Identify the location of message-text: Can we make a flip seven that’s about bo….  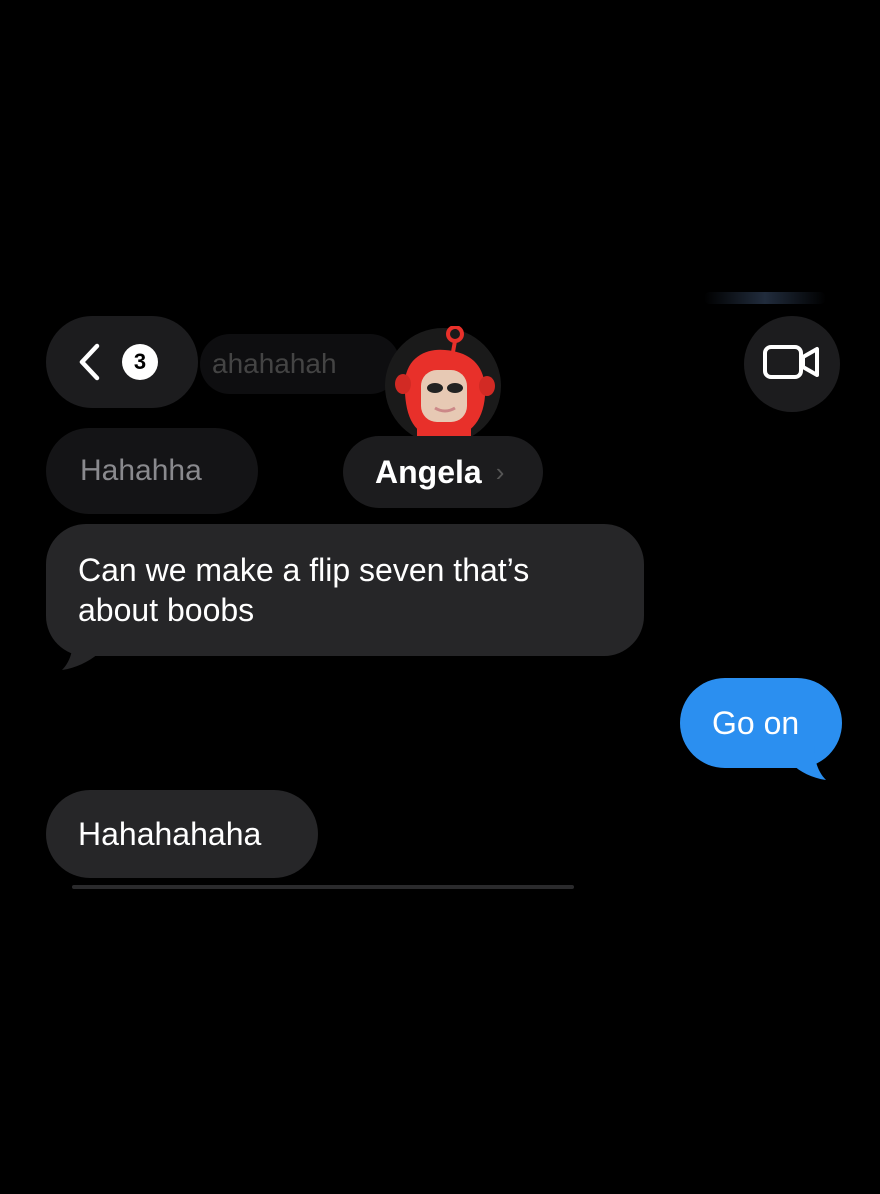
(304, 590).